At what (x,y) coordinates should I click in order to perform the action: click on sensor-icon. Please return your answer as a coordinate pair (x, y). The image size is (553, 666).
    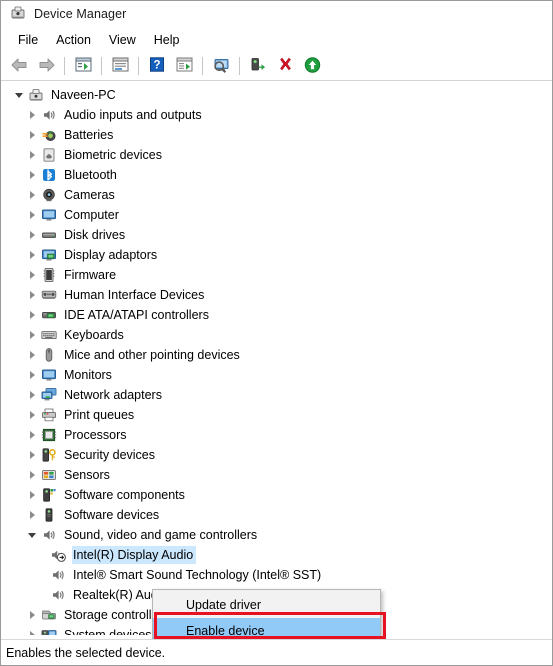
    Looking at the image, I should click on (49, 475).